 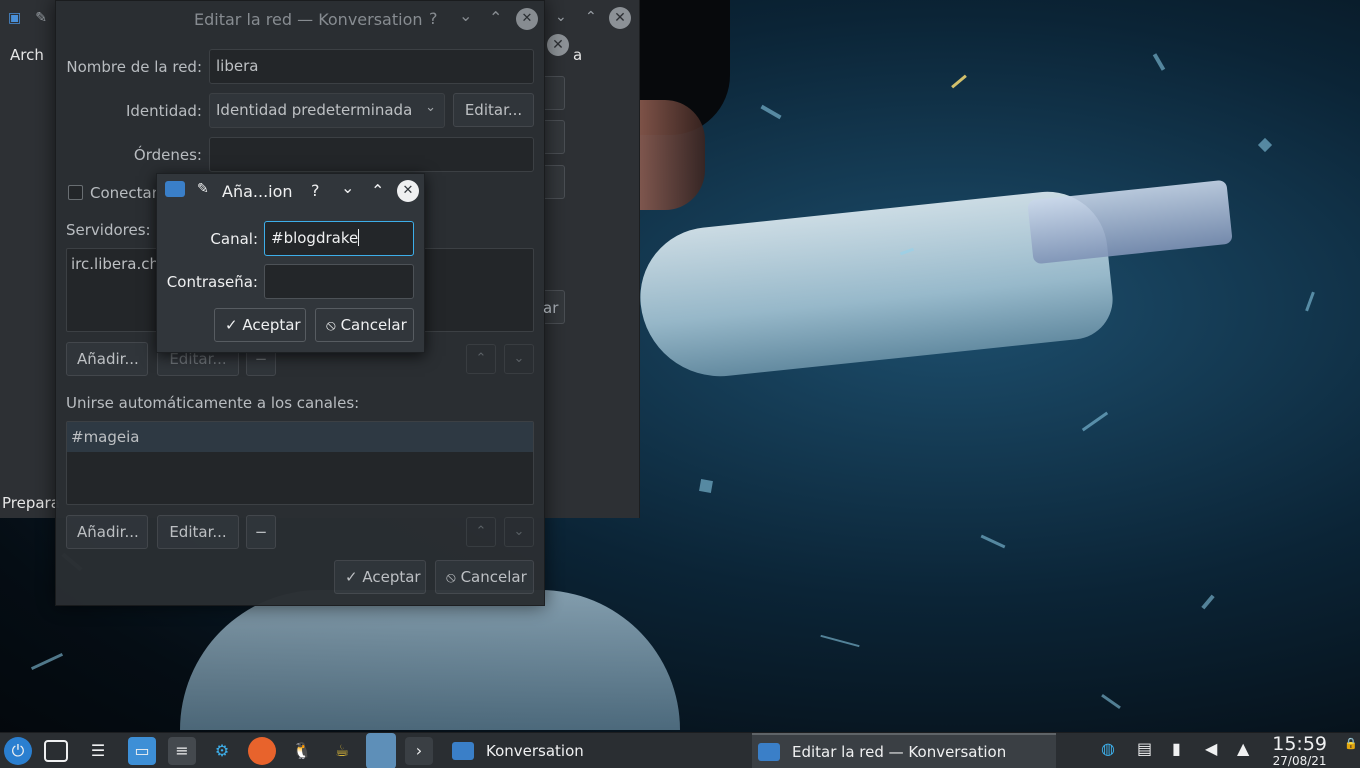 What do you see at coordinates (535, 751) in the screenshot?
I see `task-label: Konversation` at bounding box center [535, 751].